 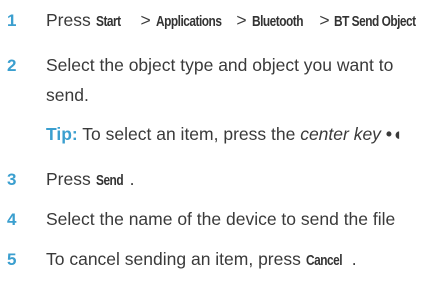 What do you see at coordinates (340, 134) in the screenshot?
I see `tip-emphasis: center key` at bounding box center [340, 134].